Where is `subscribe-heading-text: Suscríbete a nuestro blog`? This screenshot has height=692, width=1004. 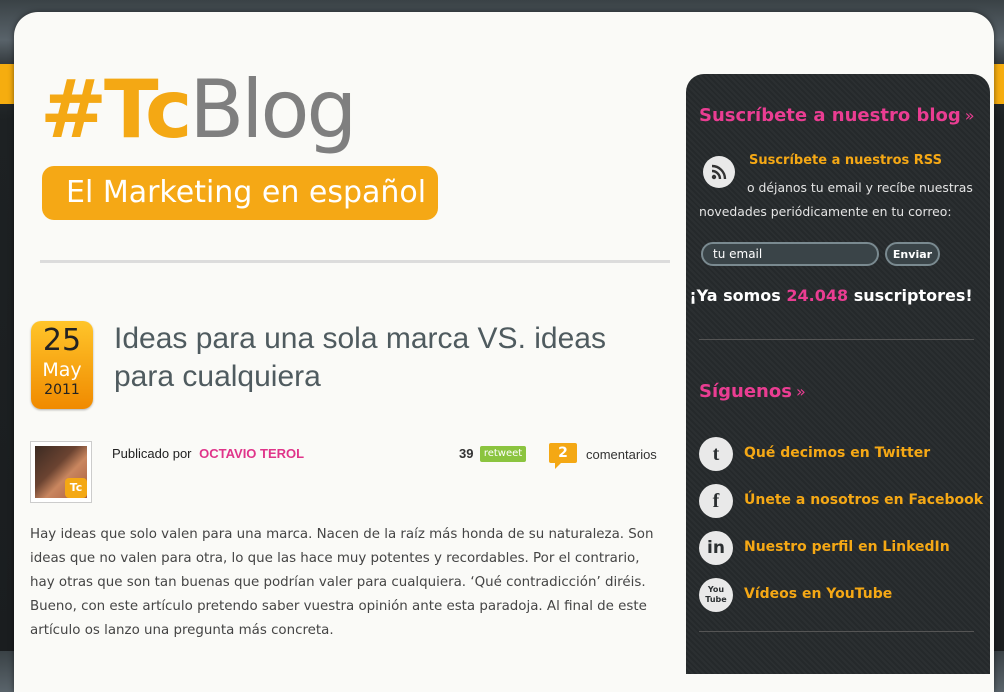 subscribe-heading-text: Suscríbete a nuestro blog is located at coordinates (830, 115).